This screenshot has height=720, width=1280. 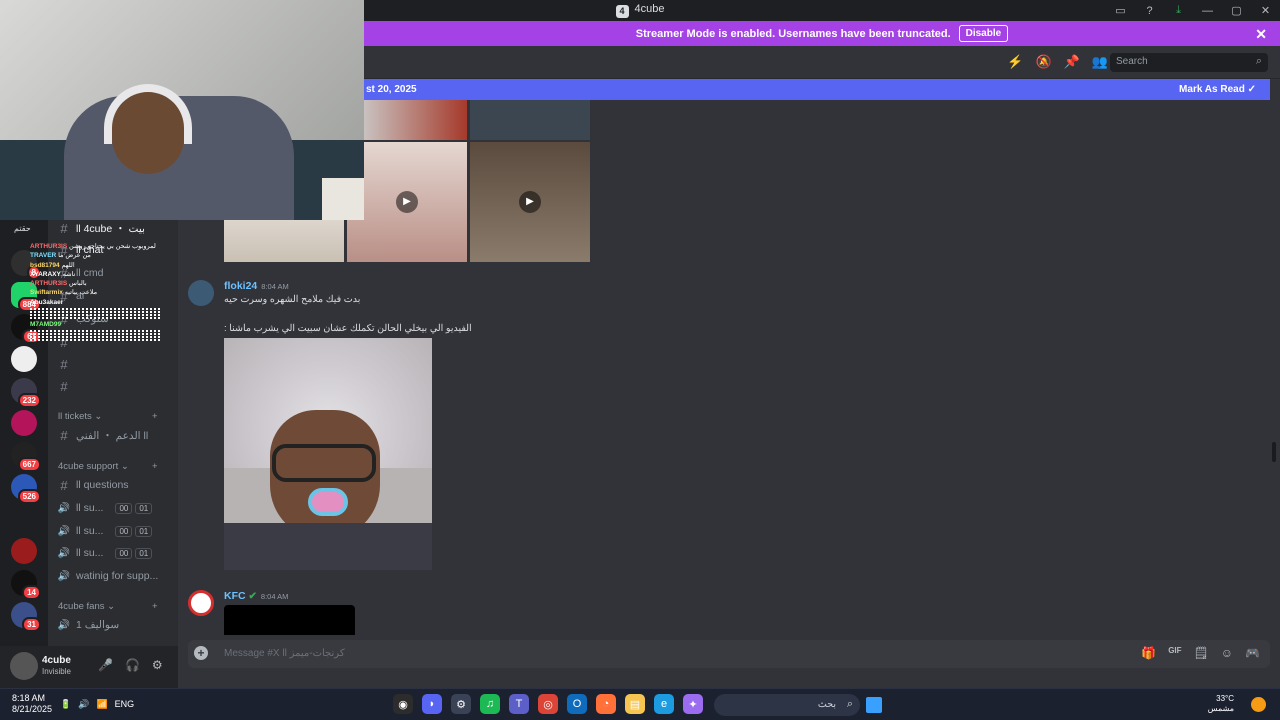 What do you see at coordinates (817, 89) in the screenshot?
I see `unread-messages-bar: st 20, 2025 Mark As Read ✓` at bounding box center [817, 89].